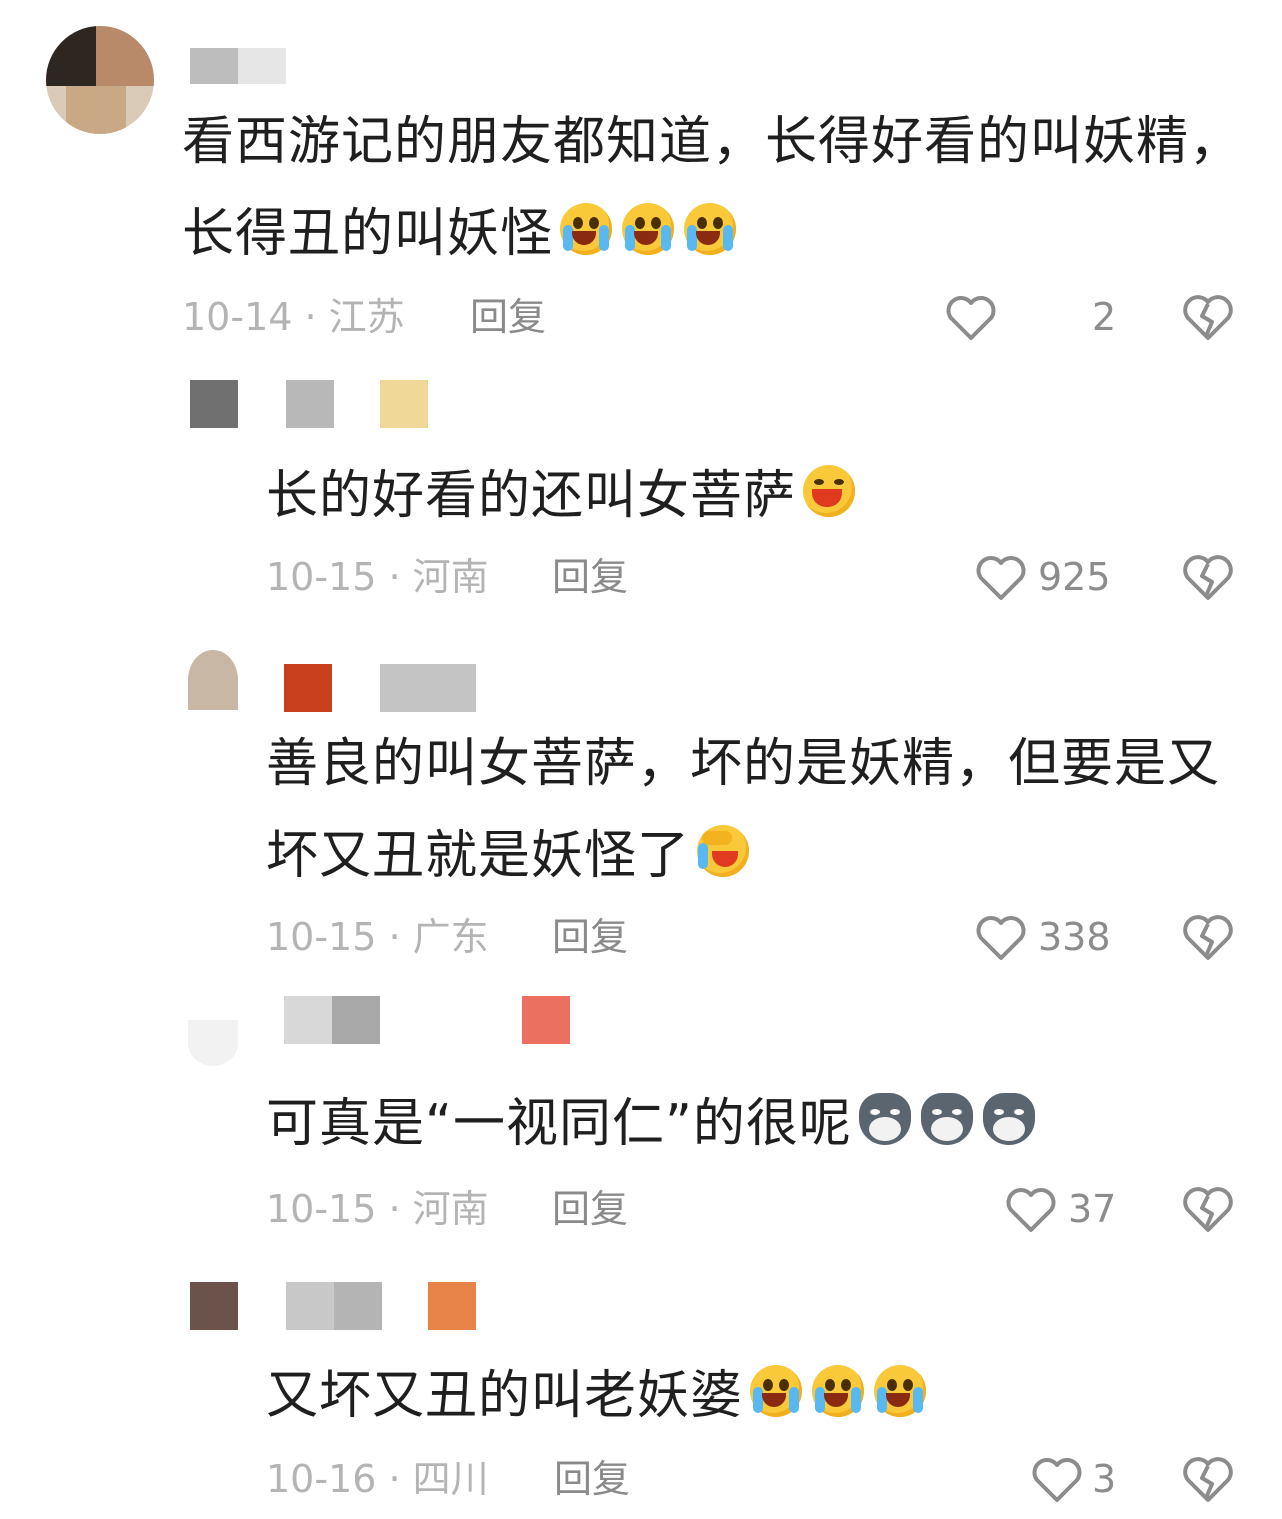 This screenshot has height=1519, width=1282. I want to click on facepalm-laugh-icon, so click(723, 851).